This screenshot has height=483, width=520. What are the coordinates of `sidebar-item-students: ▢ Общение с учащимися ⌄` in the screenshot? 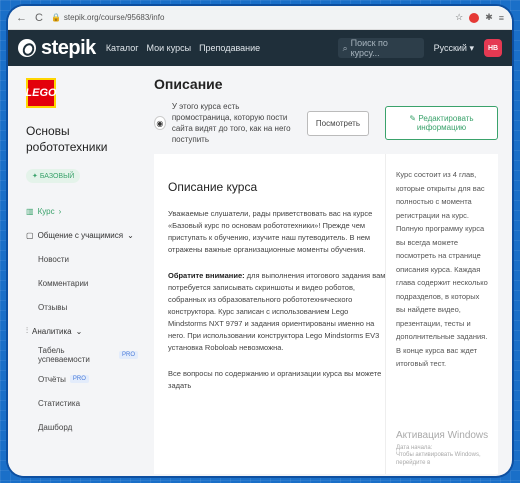 It's located at (82, 235).